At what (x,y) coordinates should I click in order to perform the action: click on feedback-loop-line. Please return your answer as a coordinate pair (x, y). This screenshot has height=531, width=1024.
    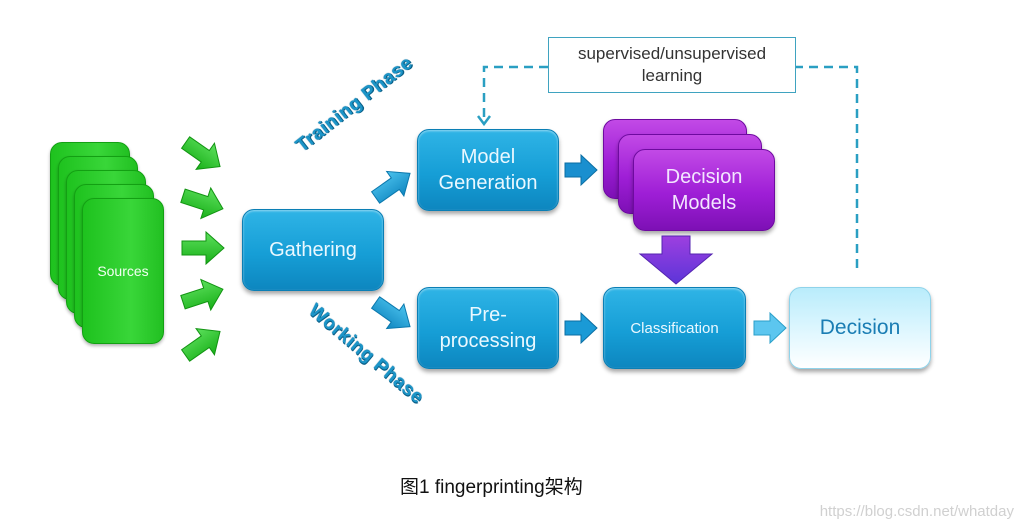
    Looking at the image, I should click on (668, 166).